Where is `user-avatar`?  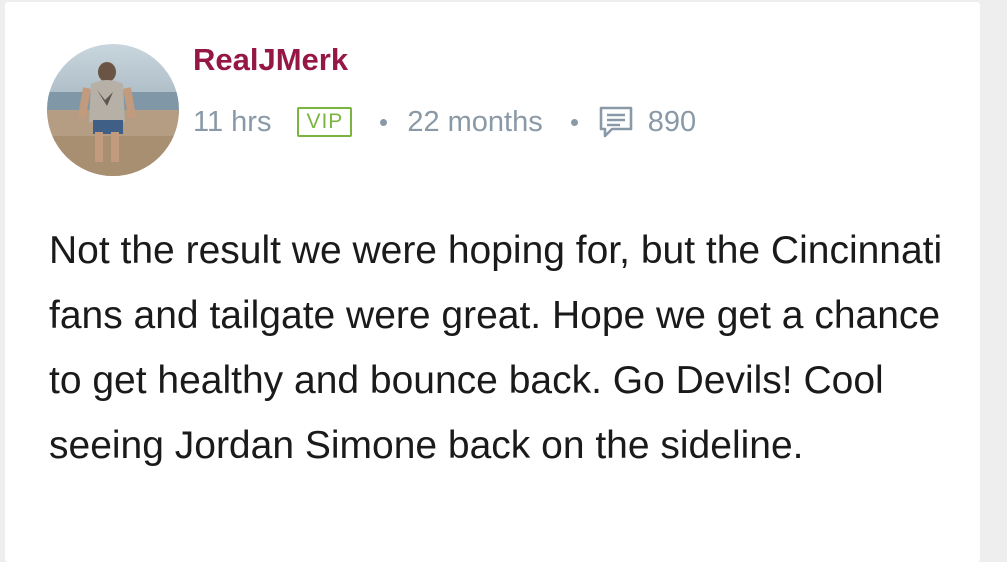
user-avatar is located at coordinates (113, 110).